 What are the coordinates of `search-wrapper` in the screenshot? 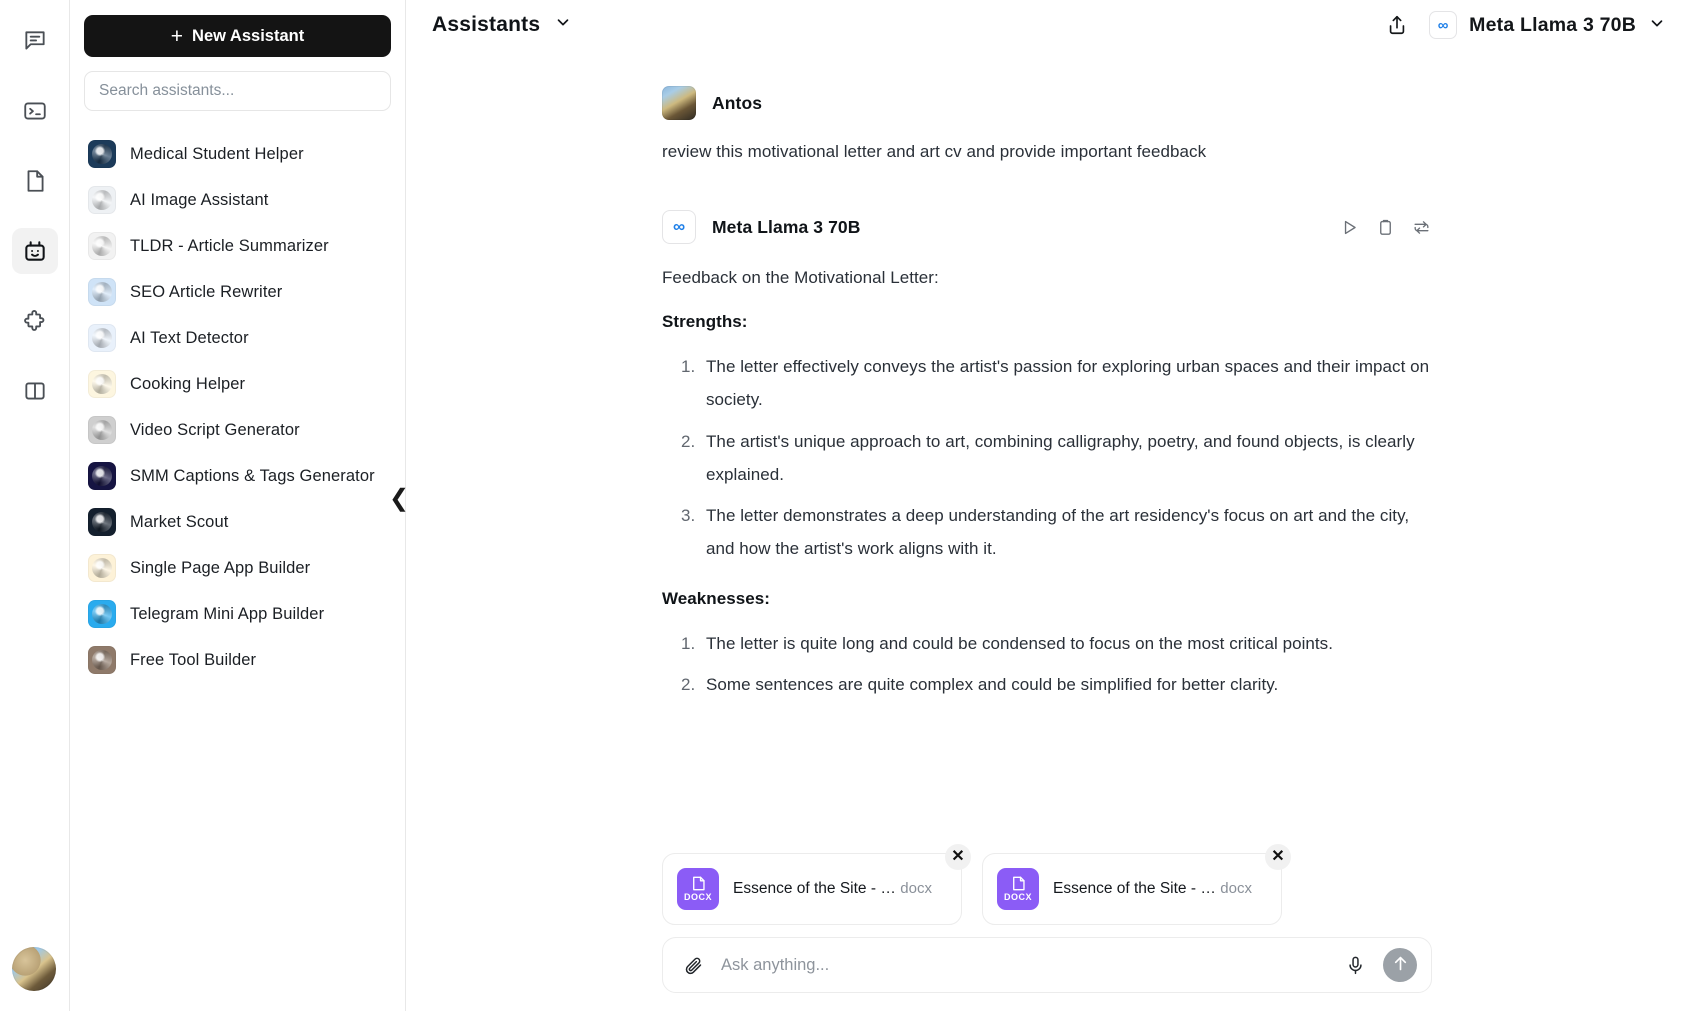 It's located at (237, 91).